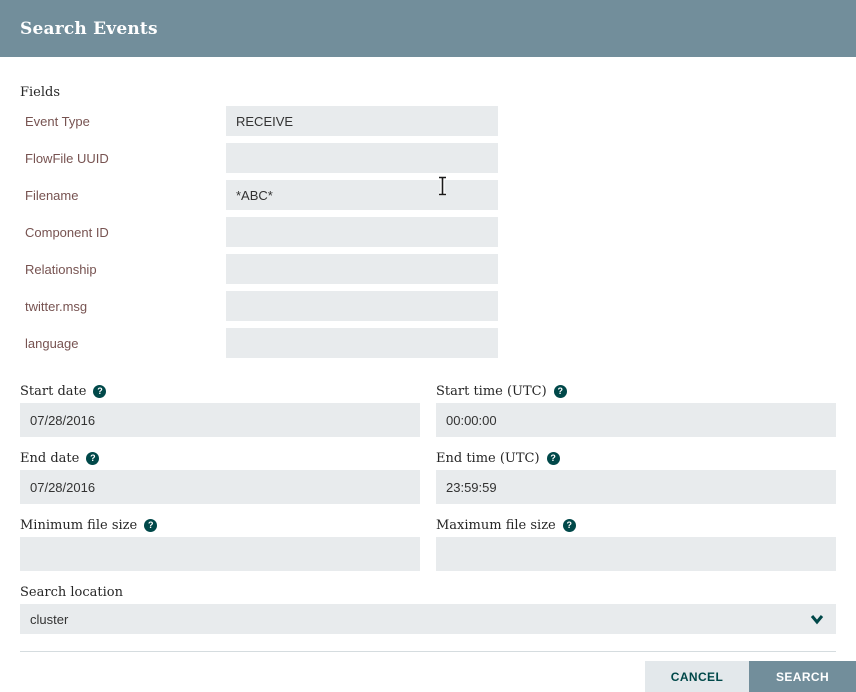 This screenshot has width=856, height=692. What do you see at coordinates (220, 420) in the screenshot?
I see `start-date-input` at bounding box center [220, 420].